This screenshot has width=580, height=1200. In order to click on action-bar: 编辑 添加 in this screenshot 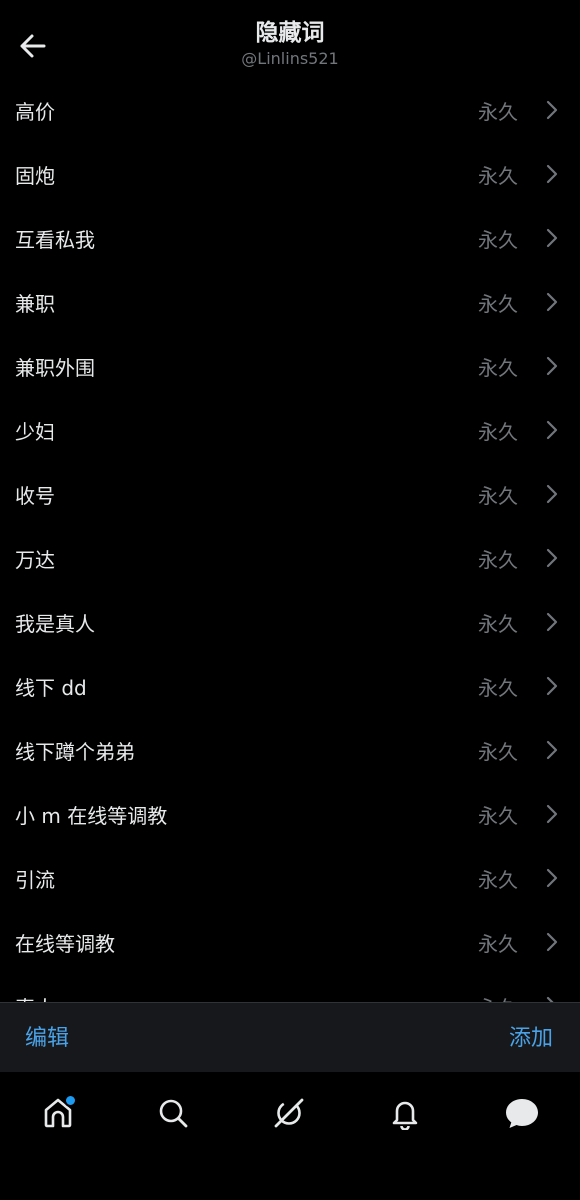, I will do `click(290, 1037)`.